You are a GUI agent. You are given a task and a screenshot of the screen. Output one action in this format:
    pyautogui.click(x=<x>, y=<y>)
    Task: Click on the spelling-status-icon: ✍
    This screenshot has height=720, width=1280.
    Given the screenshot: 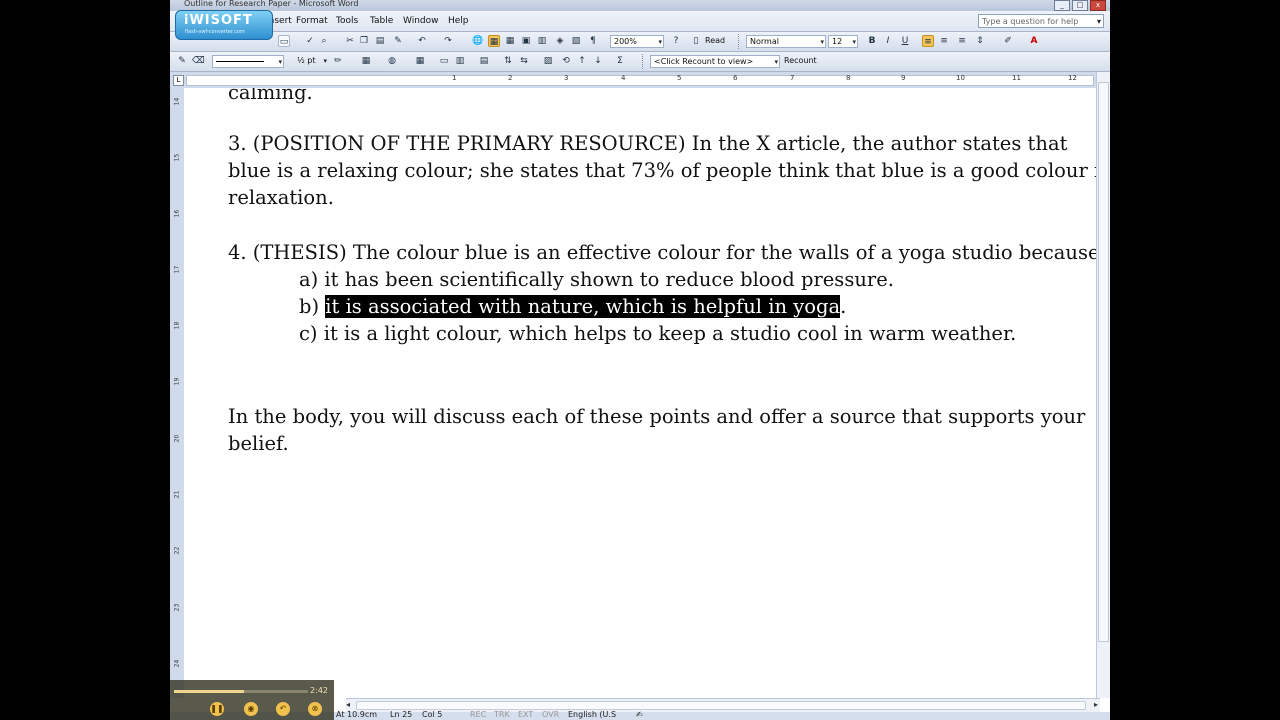 What is the action you would take?
    pyautogui.click(x=639, y=714)
    